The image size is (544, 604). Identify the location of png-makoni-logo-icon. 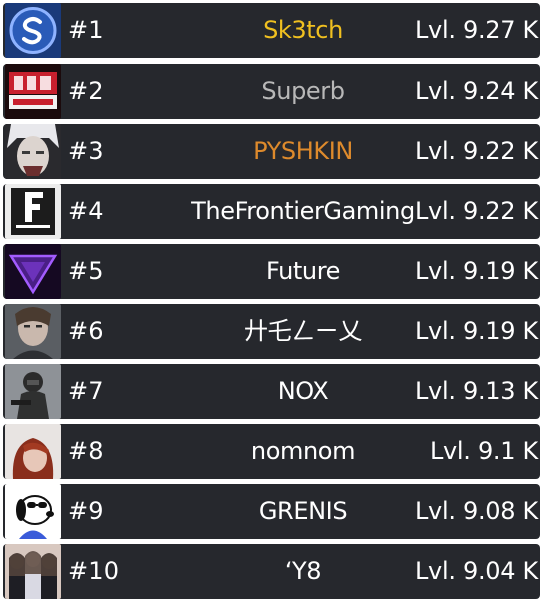
(33, 91).